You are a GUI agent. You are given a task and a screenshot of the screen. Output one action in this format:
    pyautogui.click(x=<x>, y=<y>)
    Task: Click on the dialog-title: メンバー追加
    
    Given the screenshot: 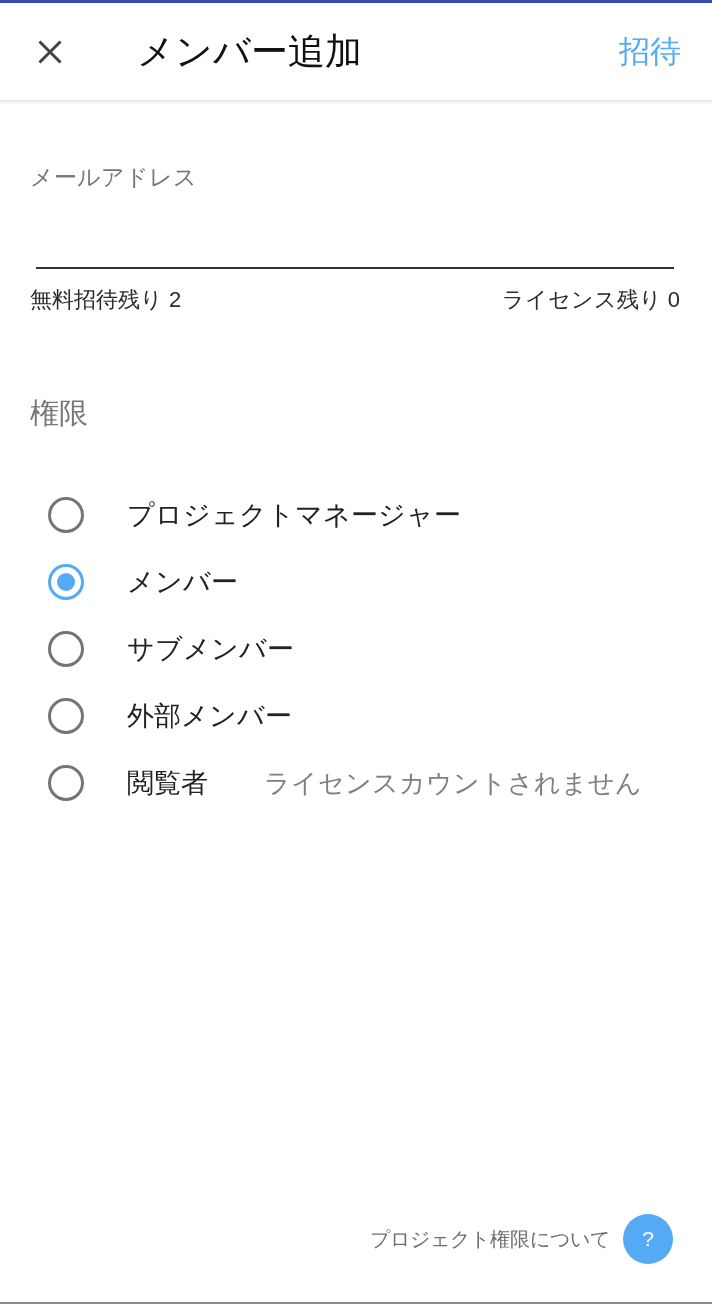 What is the action you would take?
    pyautogui.click(x=249, y=51)
    